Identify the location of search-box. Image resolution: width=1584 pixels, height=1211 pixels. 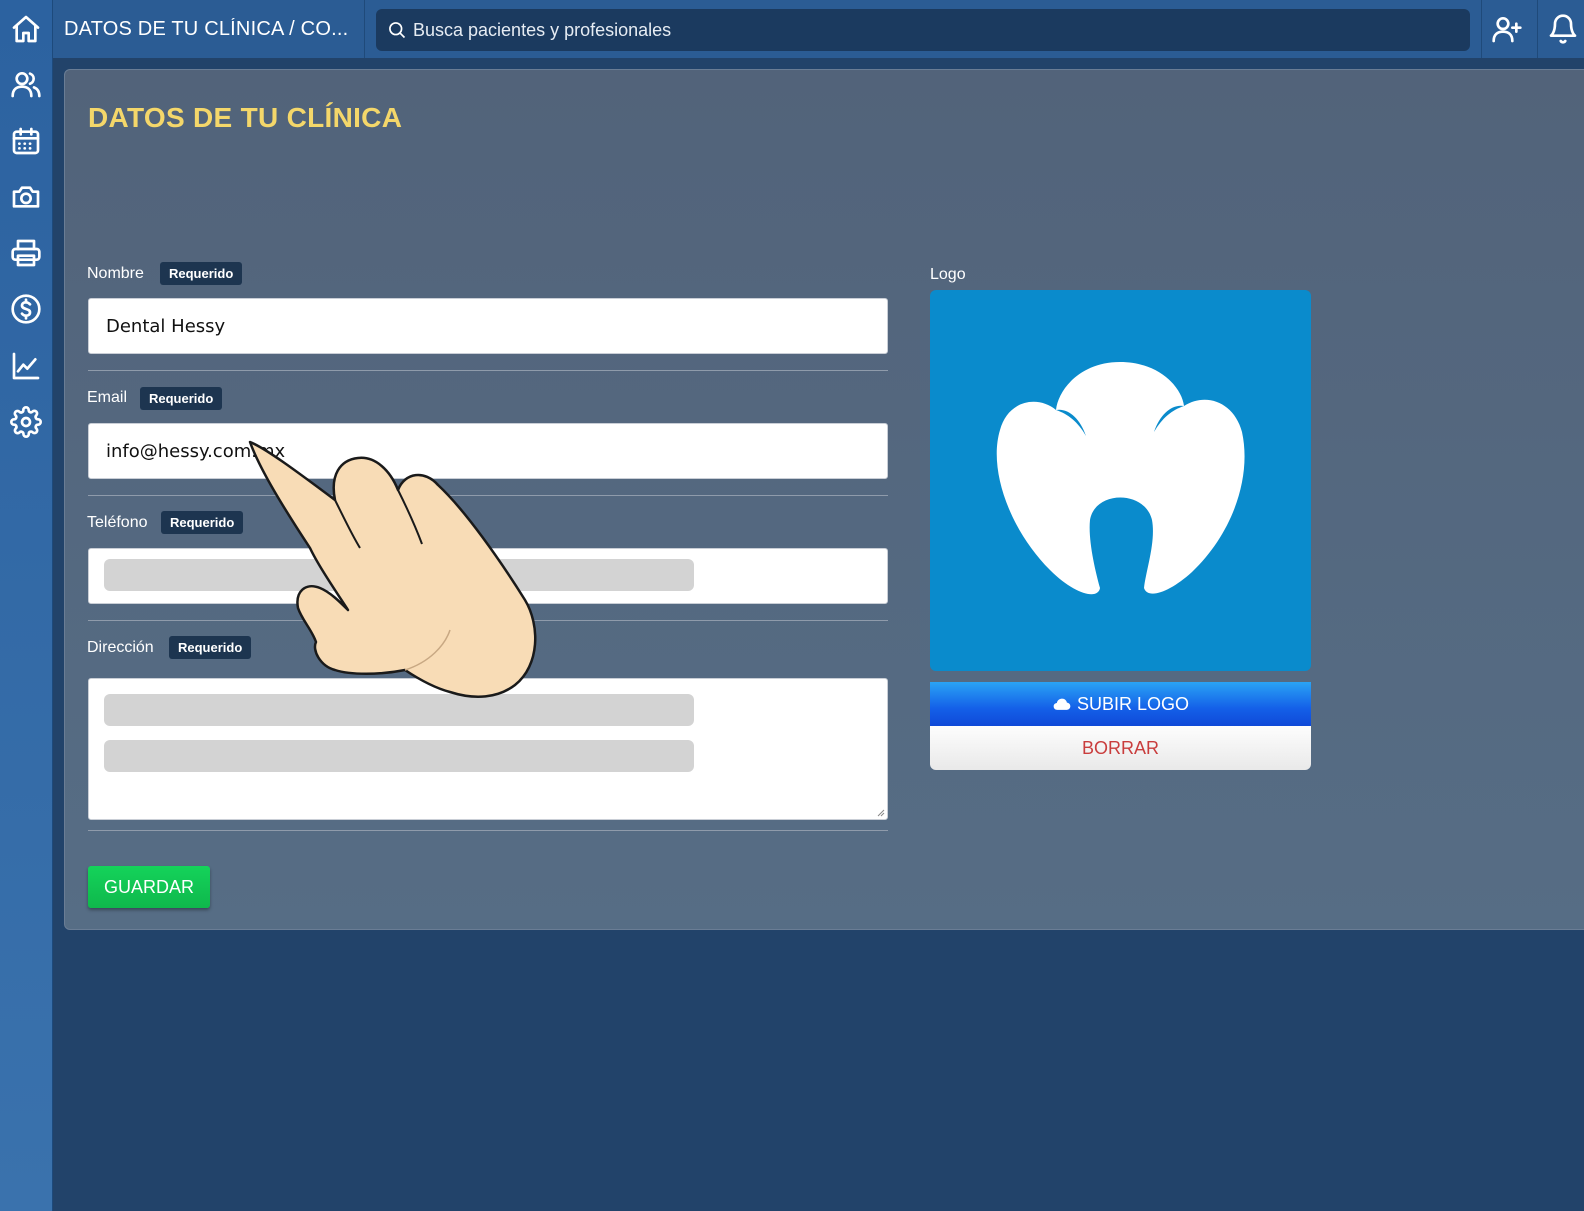
(923, 30).